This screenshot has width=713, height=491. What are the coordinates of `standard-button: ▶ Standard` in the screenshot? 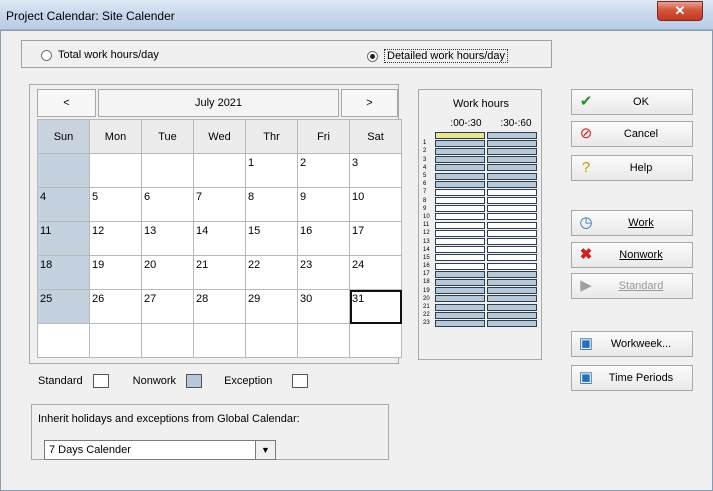 It's located at (632, 286).